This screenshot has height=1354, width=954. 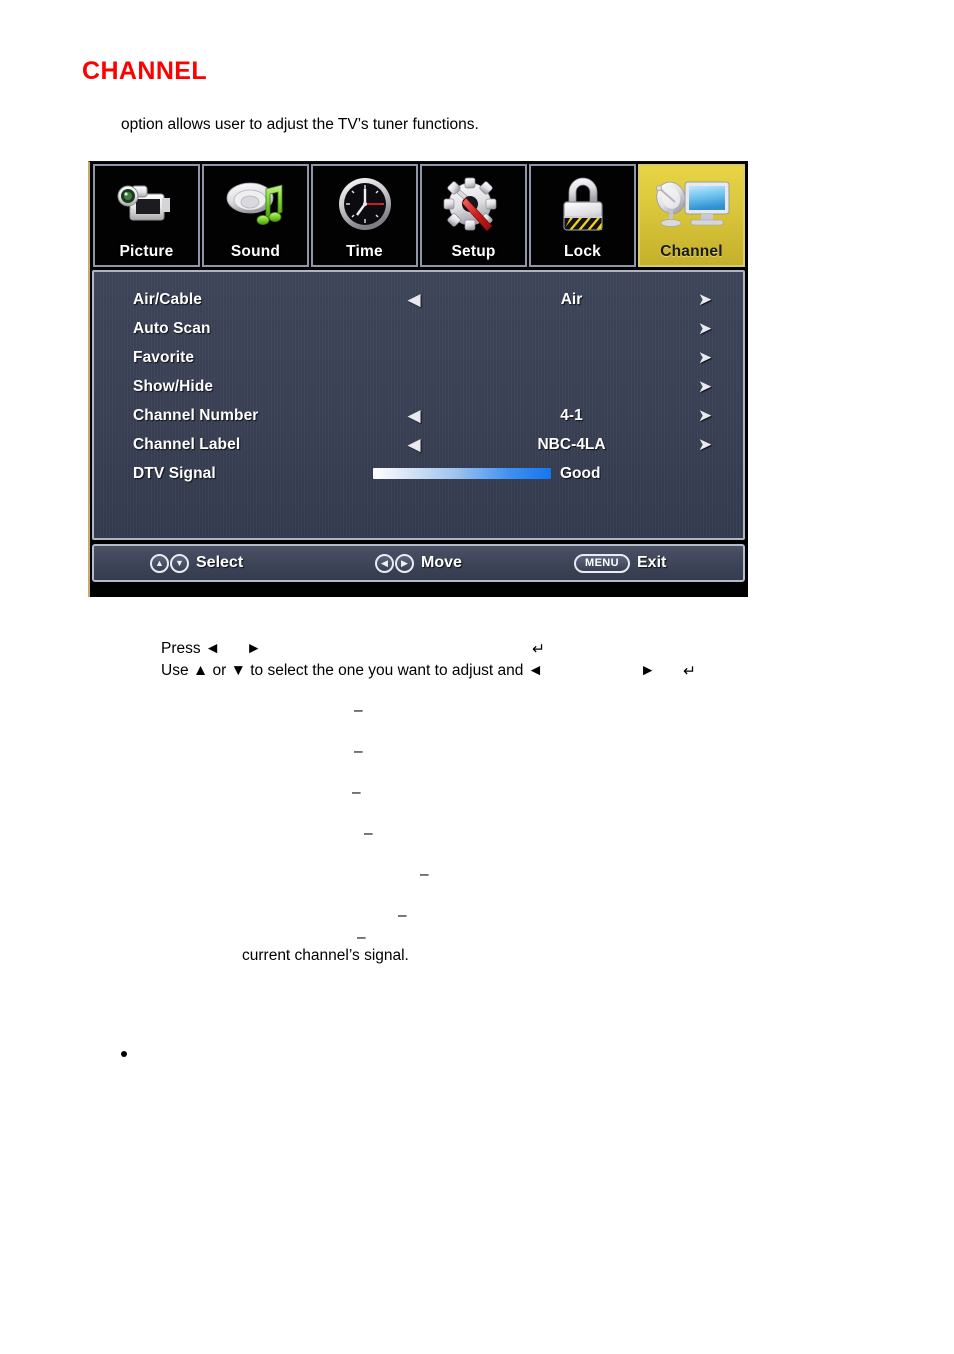 What do you see at coordinates (220, 562) in the screenshot?
I see `hint-label: Select` at bounding box center [220, 562].